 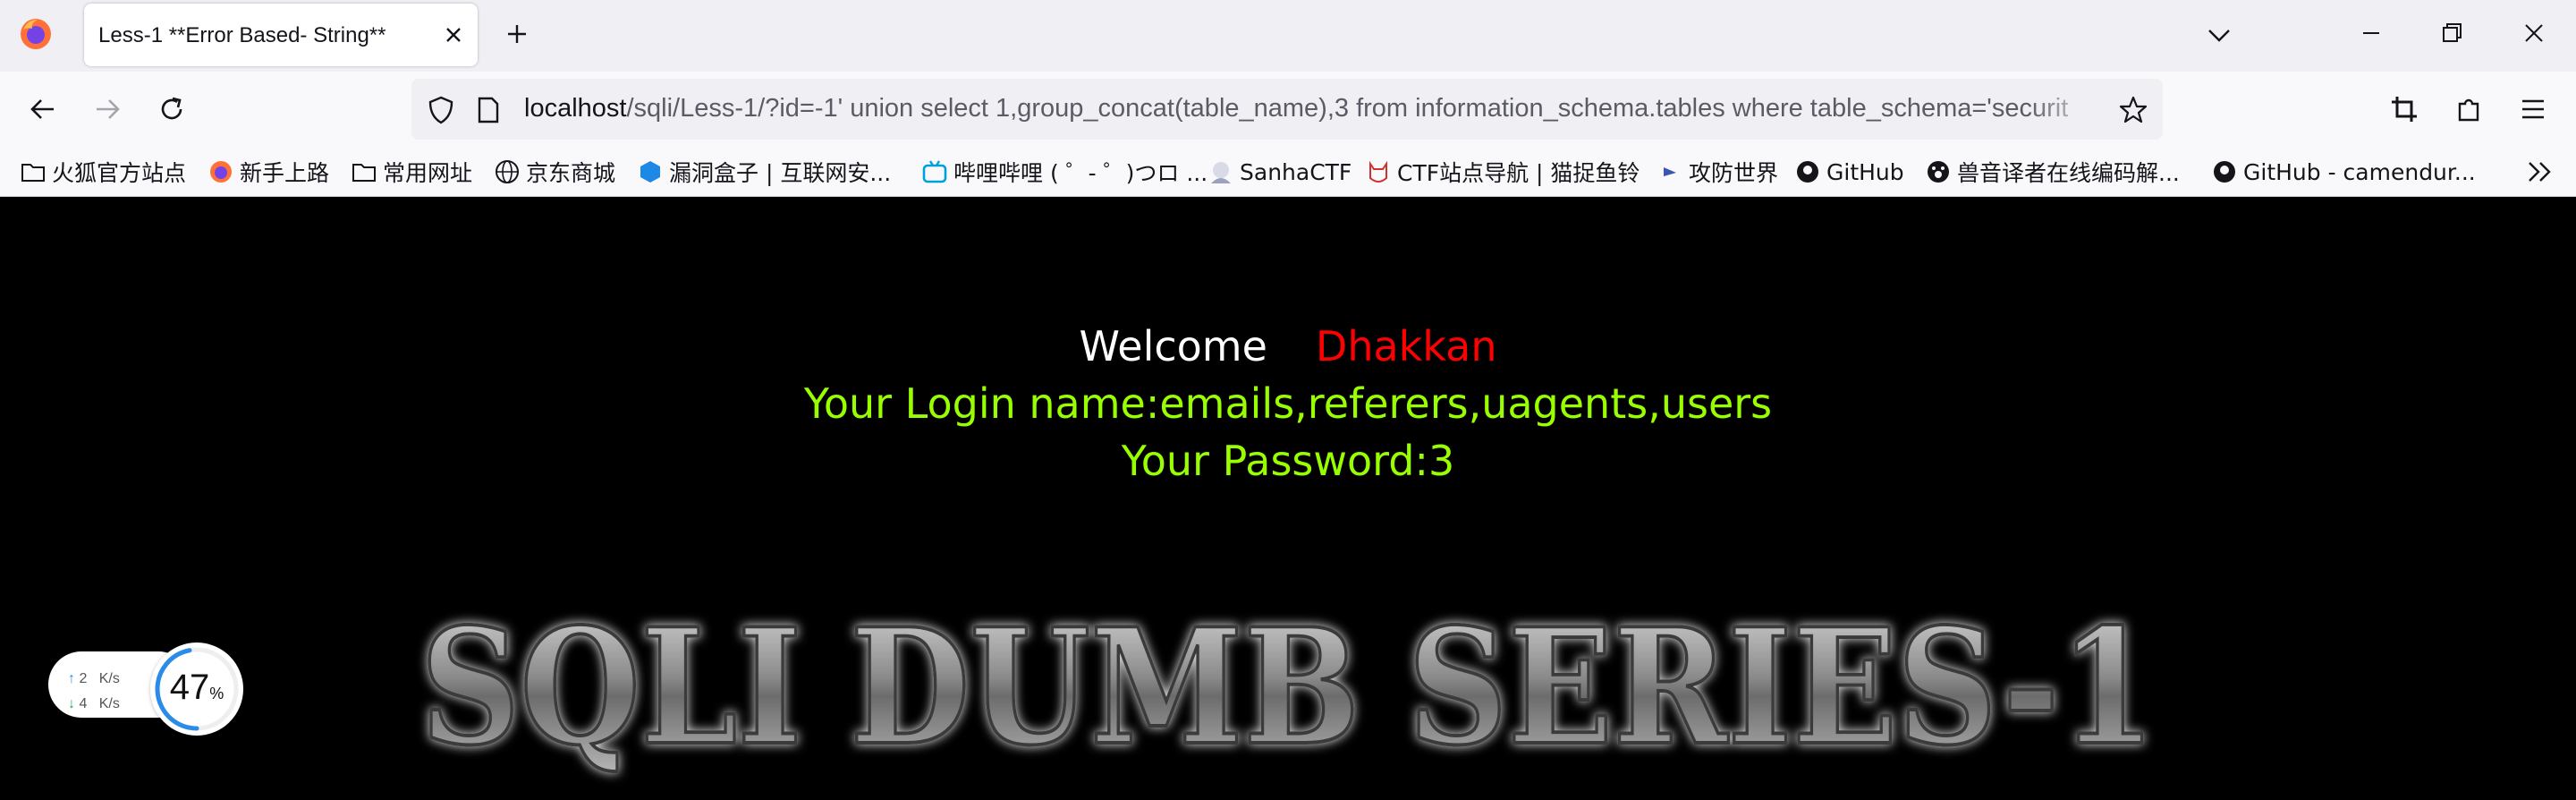 I want to click on bookmark-item: 火狐官方站点, so click(x=103, y=172).